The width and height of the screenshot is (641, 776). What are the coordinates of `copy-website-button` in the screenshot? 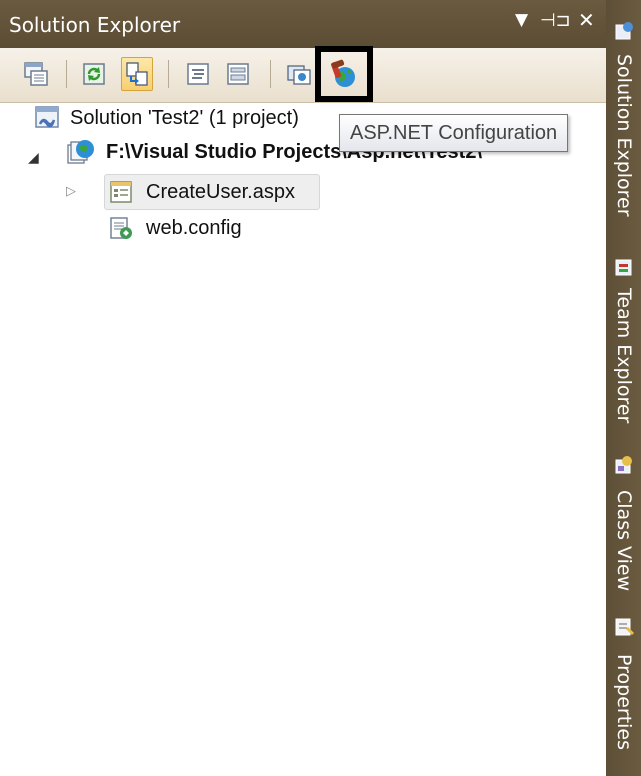 It's located at (299, 74).